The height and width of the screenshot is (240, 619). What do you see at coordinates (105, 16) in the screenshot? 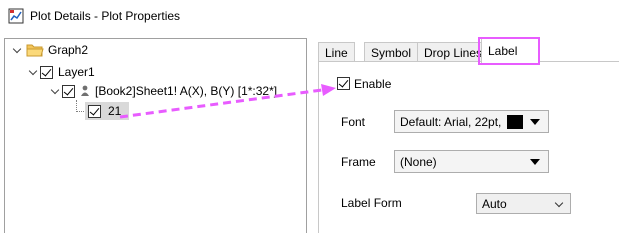
I see `window-title: Plot Details - Plot Properties` at bounding box center [105, 16].